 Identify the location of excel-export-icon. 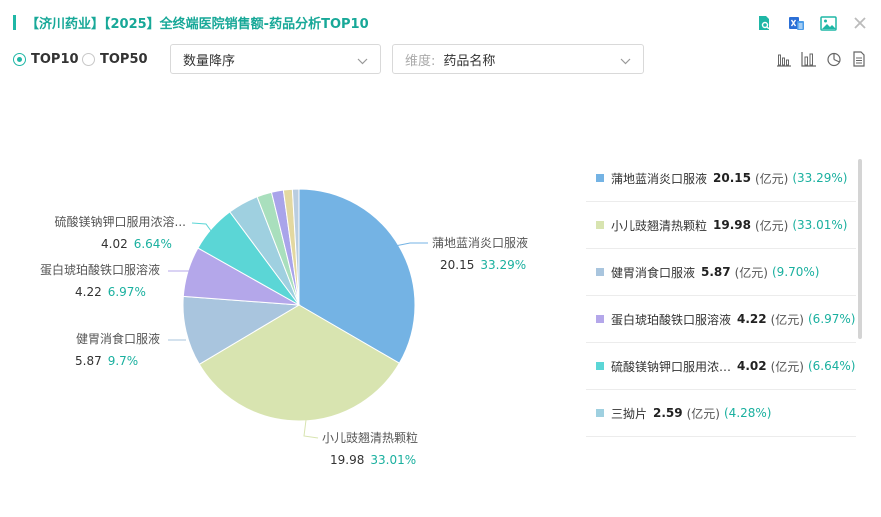
(796, 23).